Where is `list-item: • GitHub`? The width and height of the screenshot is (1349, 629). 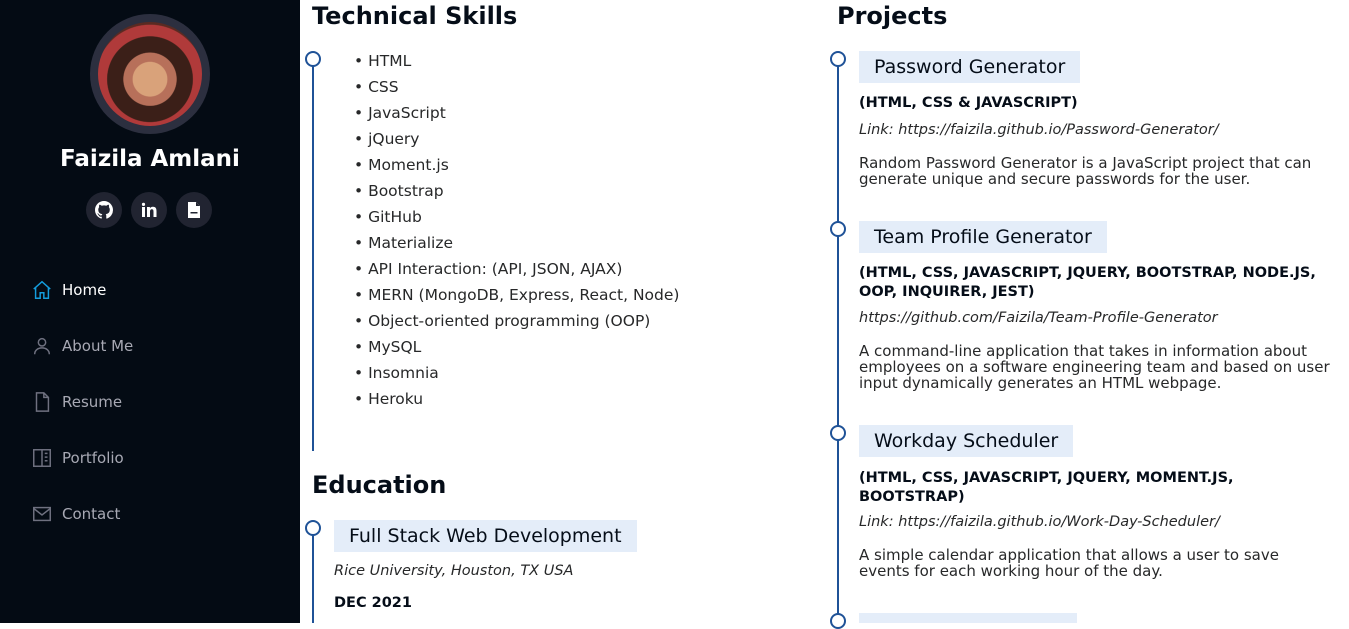 list-item: • GitHub is located at coordinates (388, 217).